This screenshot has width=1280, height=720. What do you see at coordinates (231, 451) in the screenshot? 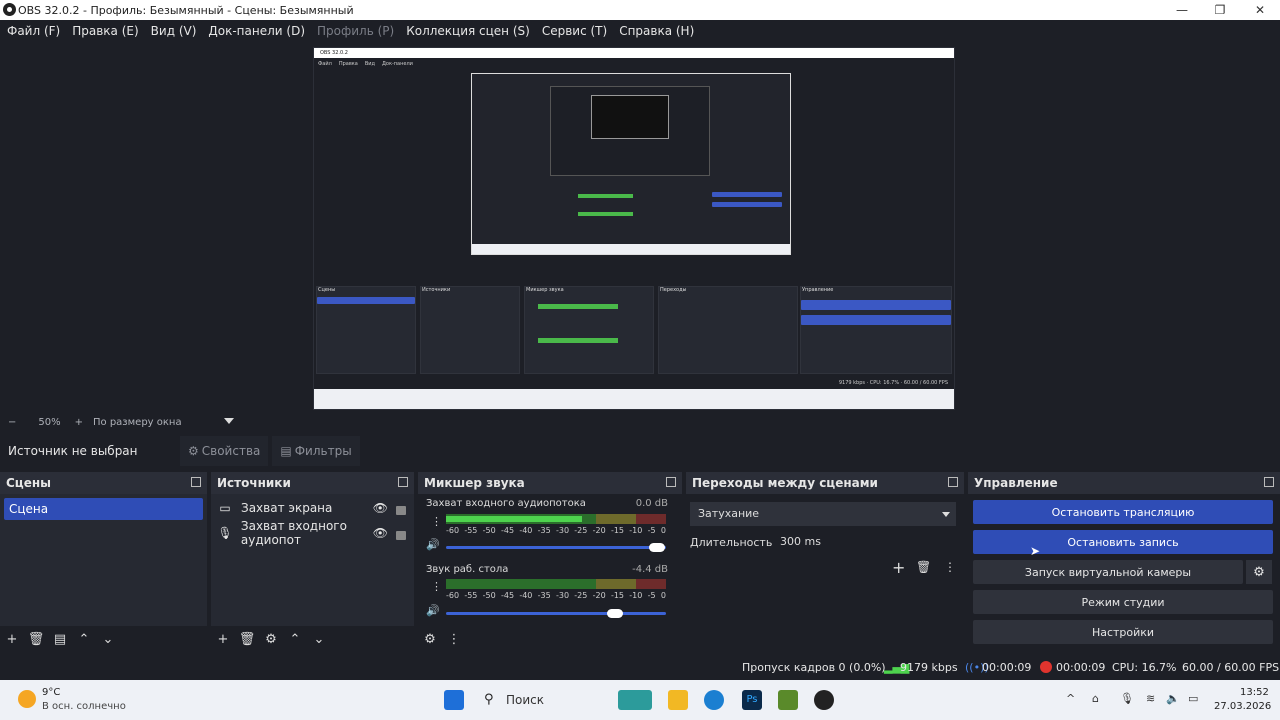
I see `properties-label: Свойства` at bounding box center [231, 451].